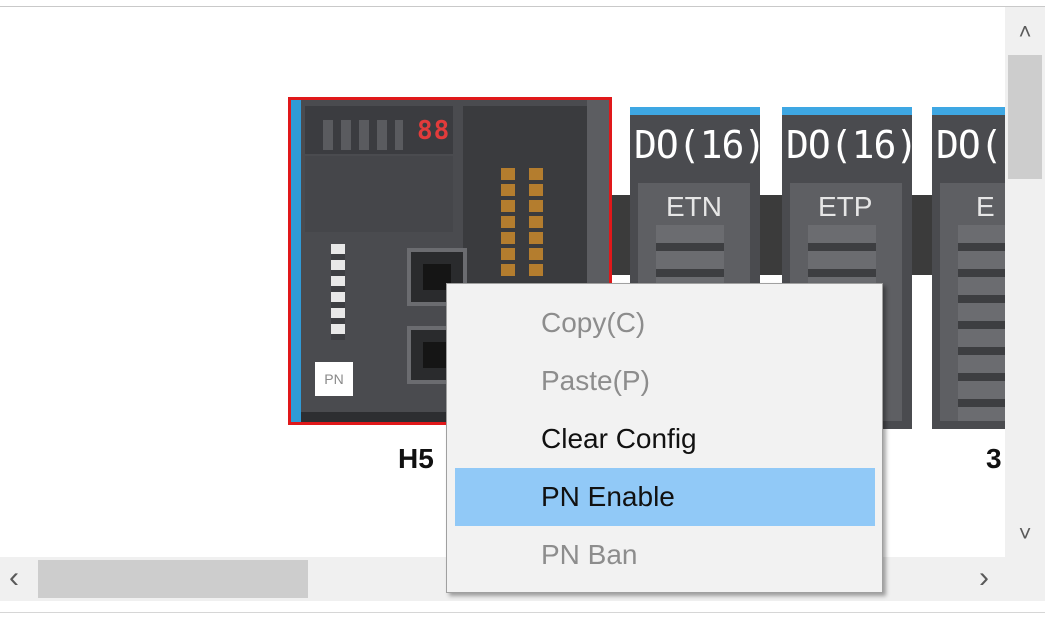 The width and height of the screenshot is (1045, 617). Describe the element at coordinates (1025, 117) in the screenshot. I see `vertical-scroll-thumb` at that location.